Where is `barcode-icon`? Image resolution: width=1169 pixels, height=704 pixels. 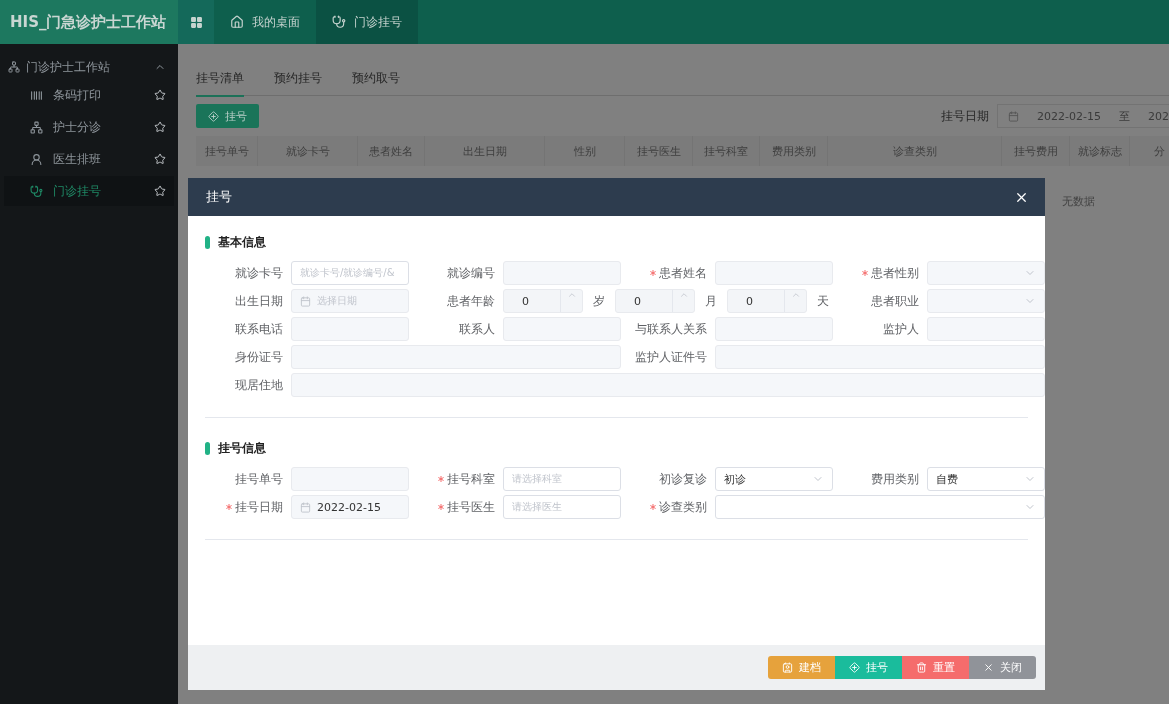 barcode-icon is located at coordinates (36, 95).